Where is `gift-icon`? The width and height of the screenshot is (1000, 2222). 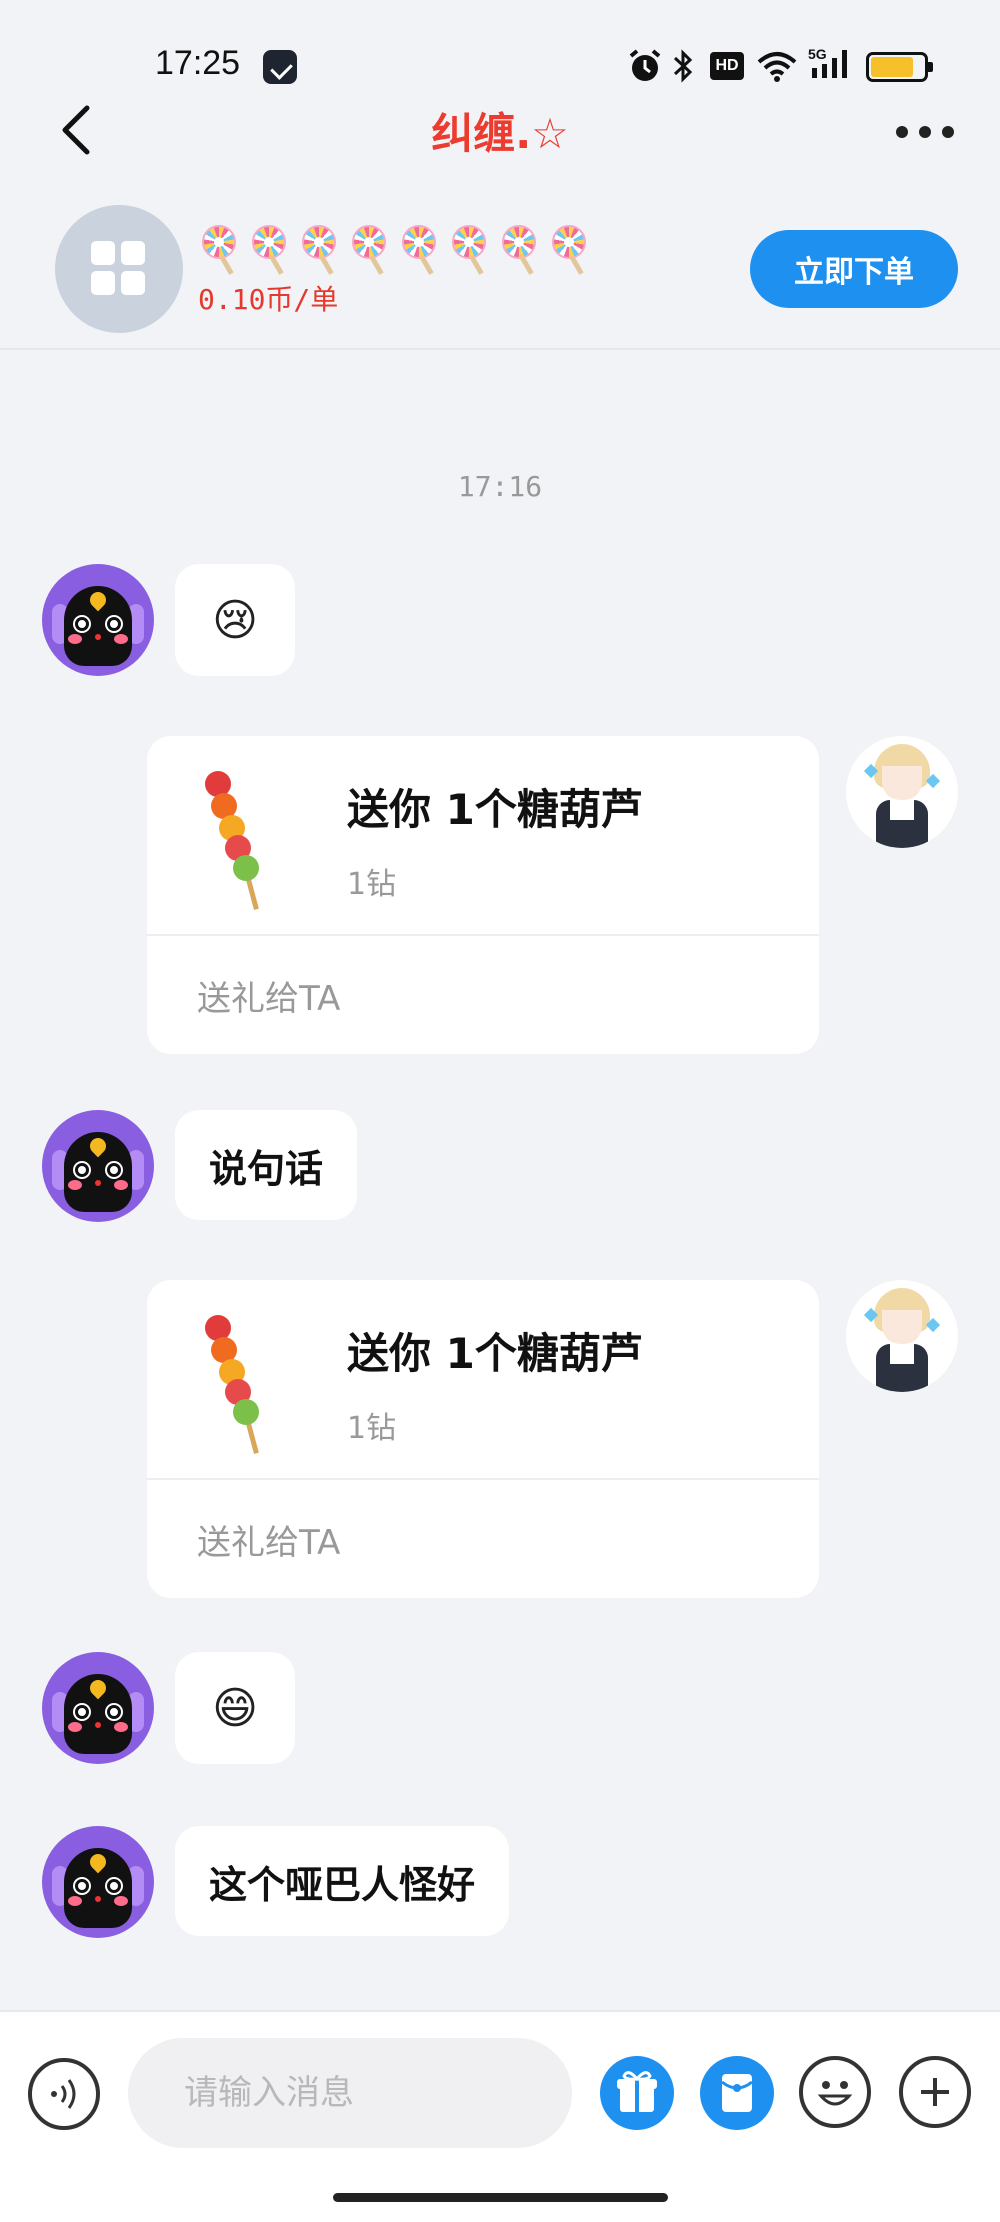 gift-icon is located at coordinates (637, 2093).